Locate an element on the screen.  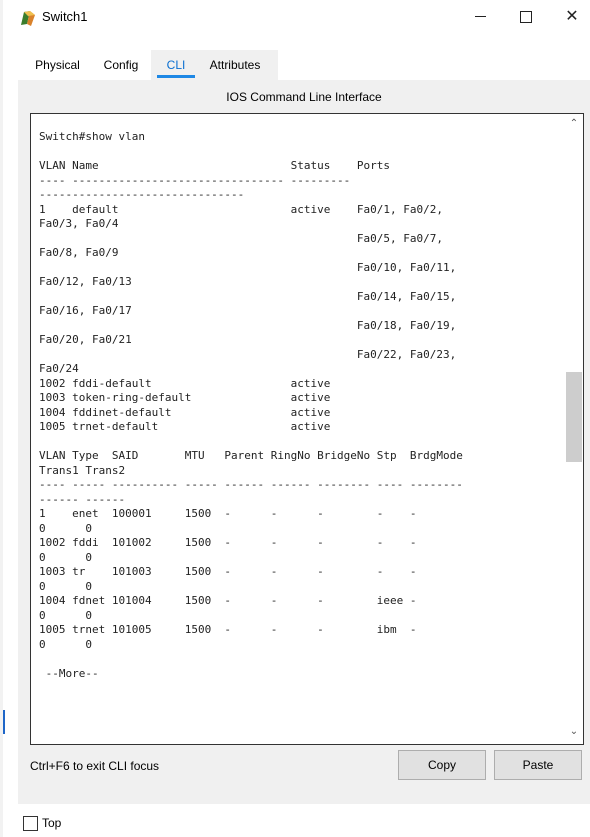
top-checkbox is located at coordinates (30, 823).